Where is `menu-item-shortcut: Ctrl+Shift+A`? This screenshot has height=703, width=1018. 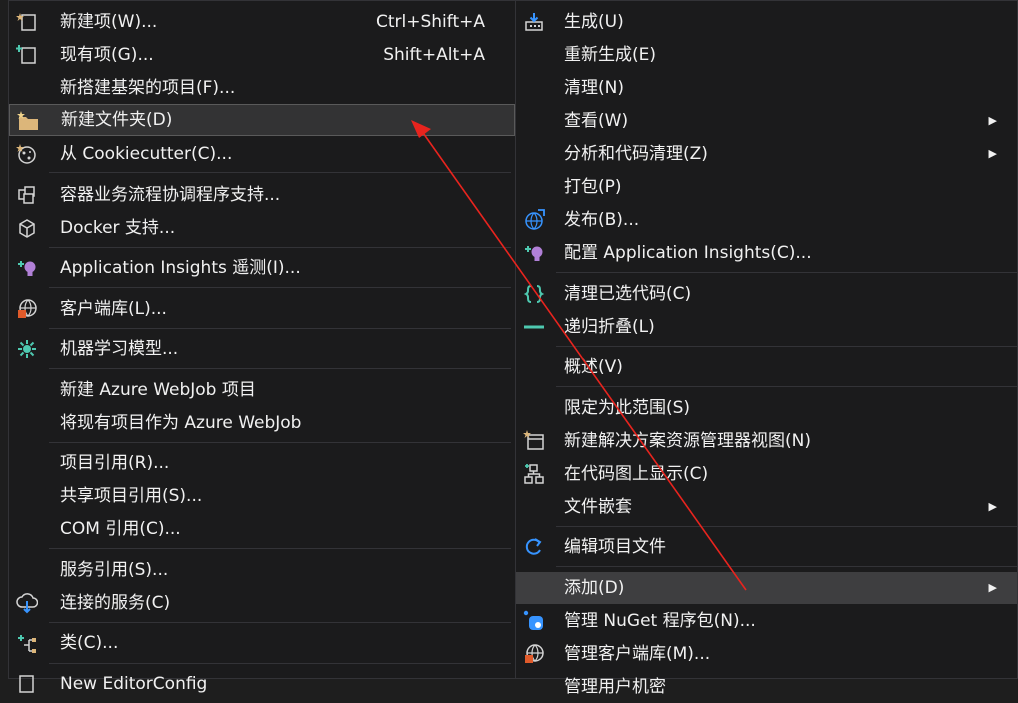
menu-item-shortcut: Ctrl+Shift+A is located at coordinates (430, 22).